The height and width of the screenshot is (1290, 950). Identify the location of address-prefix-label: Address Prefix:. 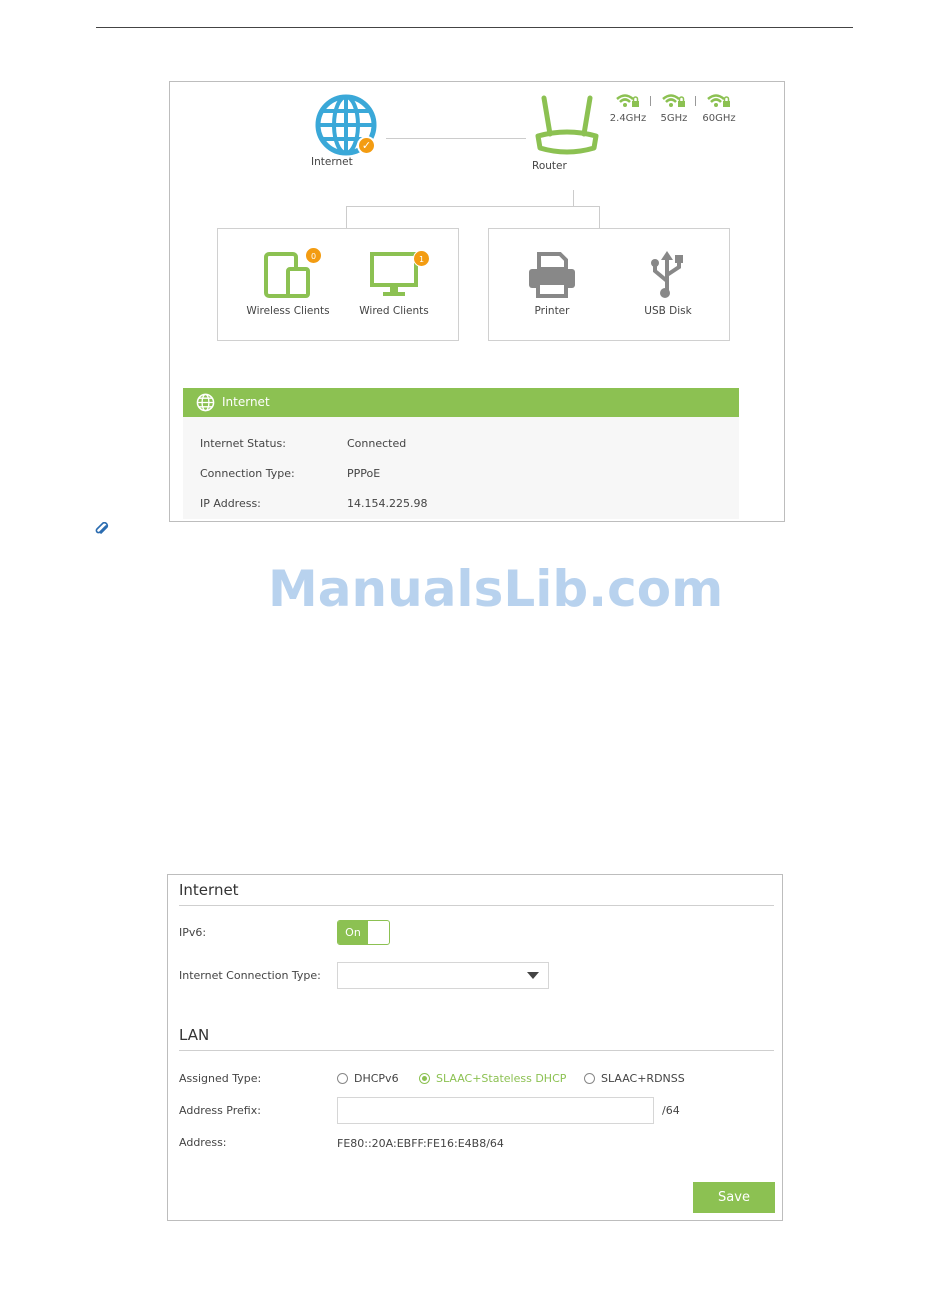
(220, 1110).